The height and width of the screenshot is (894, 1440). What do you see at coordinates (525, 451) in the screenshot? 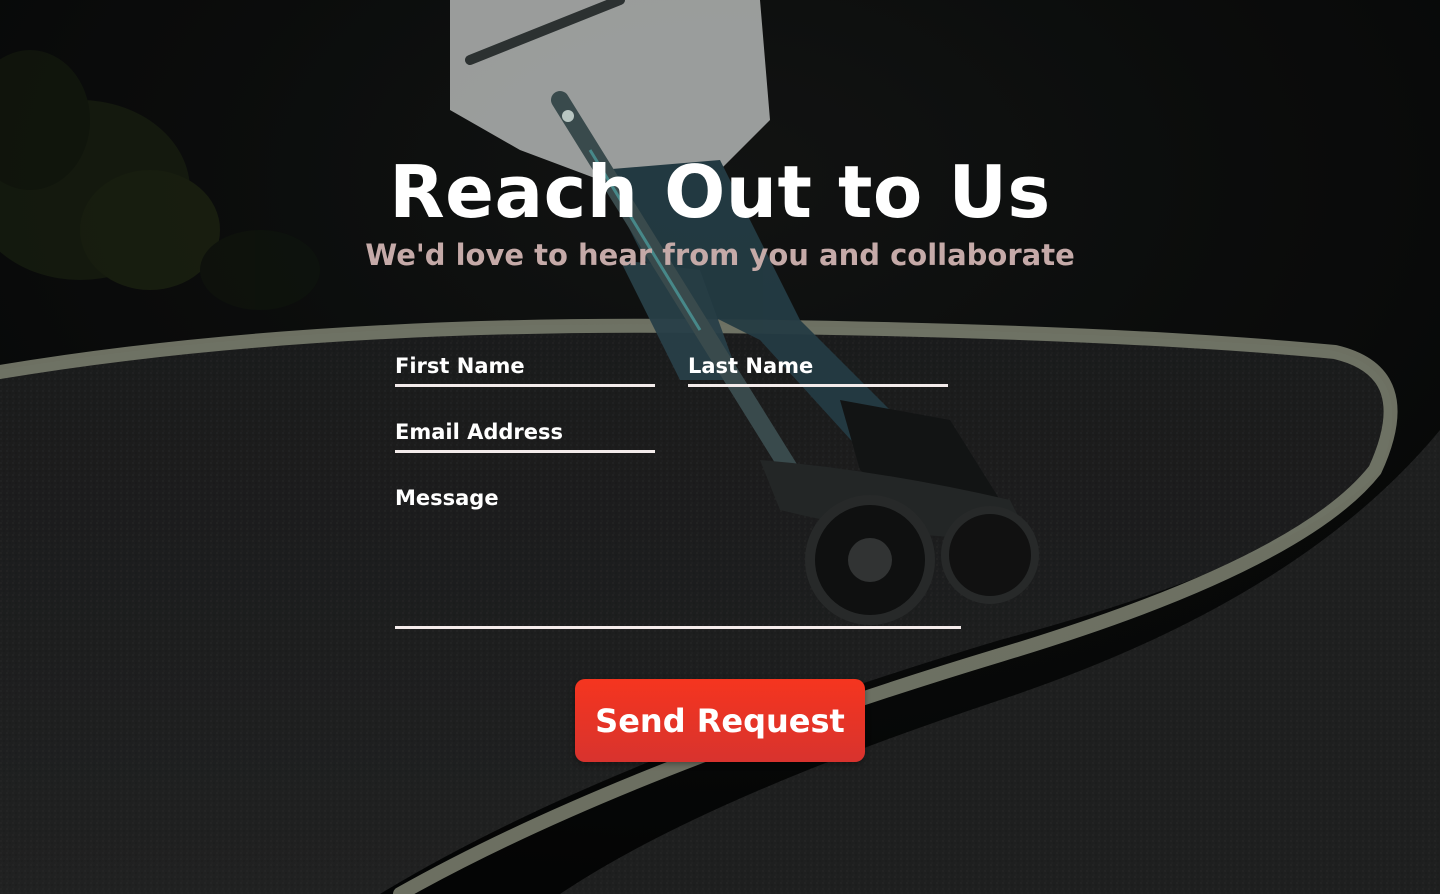
I see `email-input` at bounding box center [525, 451].